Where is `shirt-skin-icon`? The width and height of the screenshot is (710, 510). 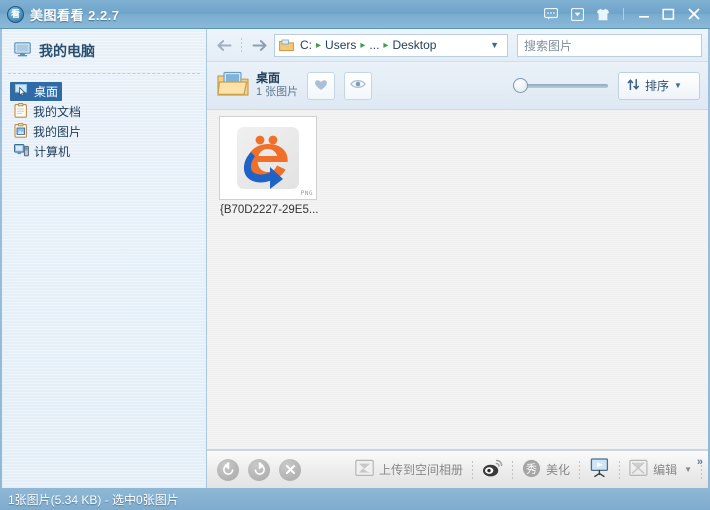 shirt-skin-icon is located at coordinates (603, 14).